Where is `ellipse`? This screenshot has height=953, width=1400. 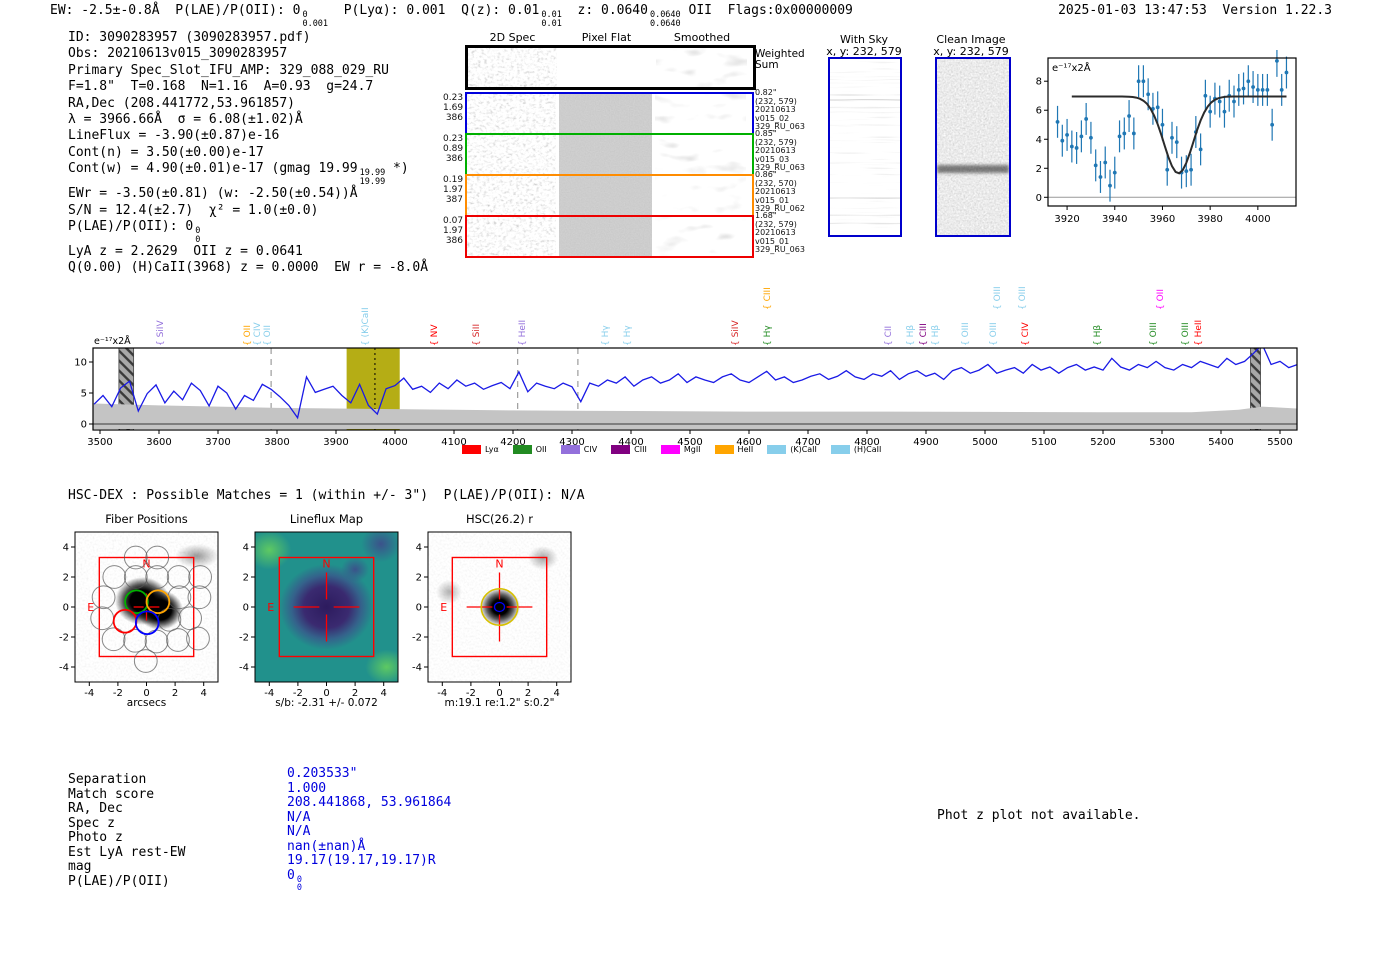
ellipse is located at coordinates (499, 607).